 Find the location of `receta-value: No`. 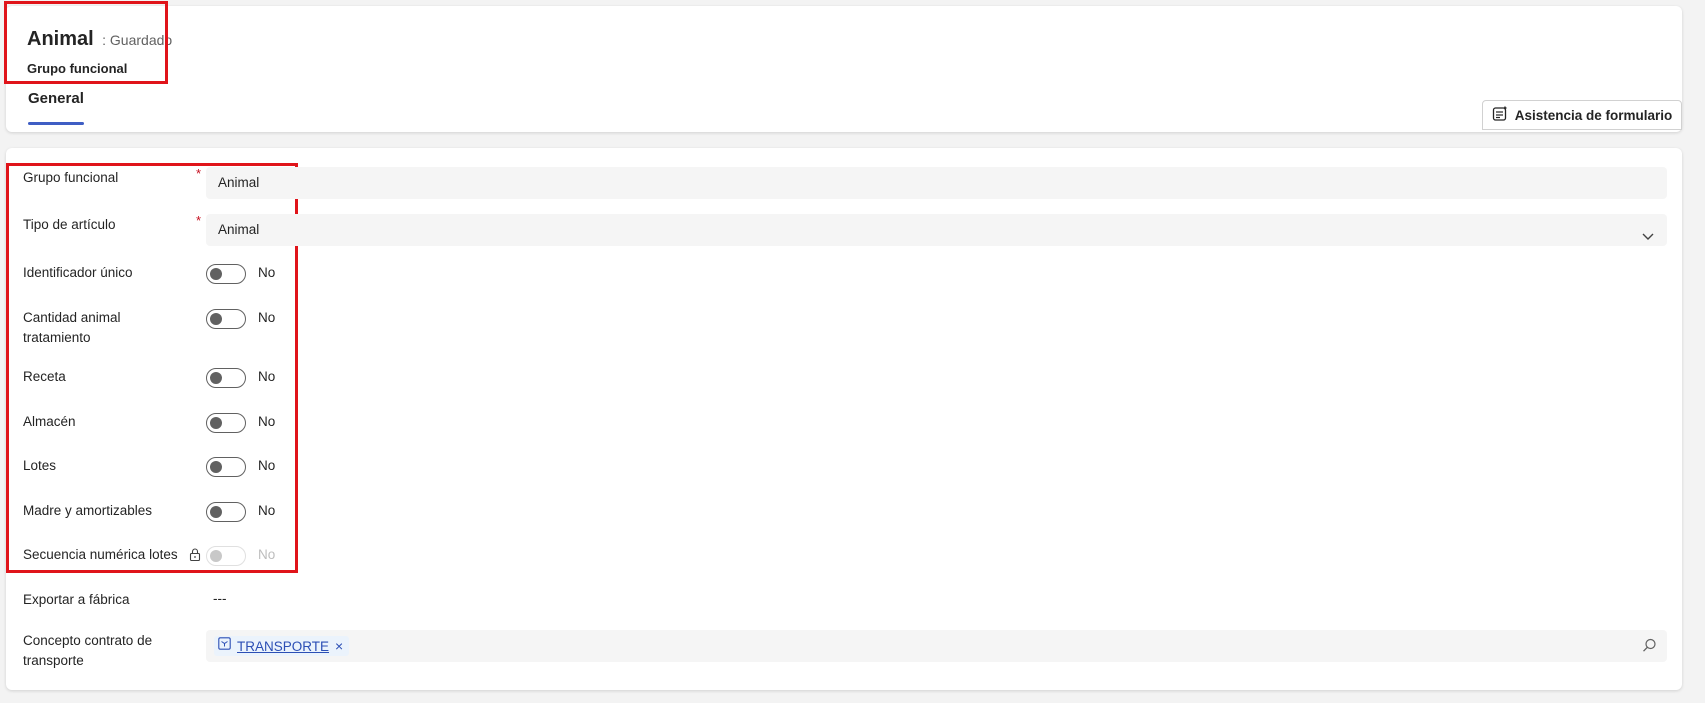

receta-value: No is located at coordinates (267, 376).